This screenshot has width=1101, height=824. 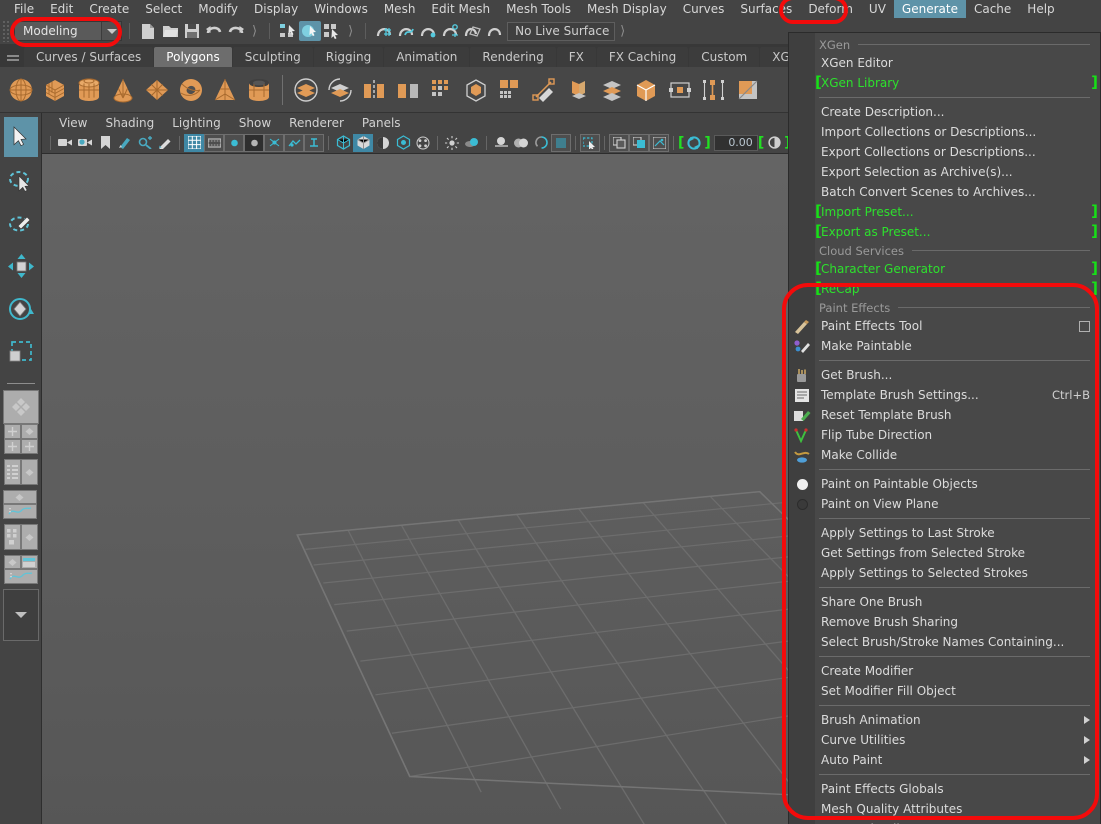 What do you see at coordinates (85, 143) in the screenshot?
I see `camera-attributes-icon` at bounding box center [85, 143].